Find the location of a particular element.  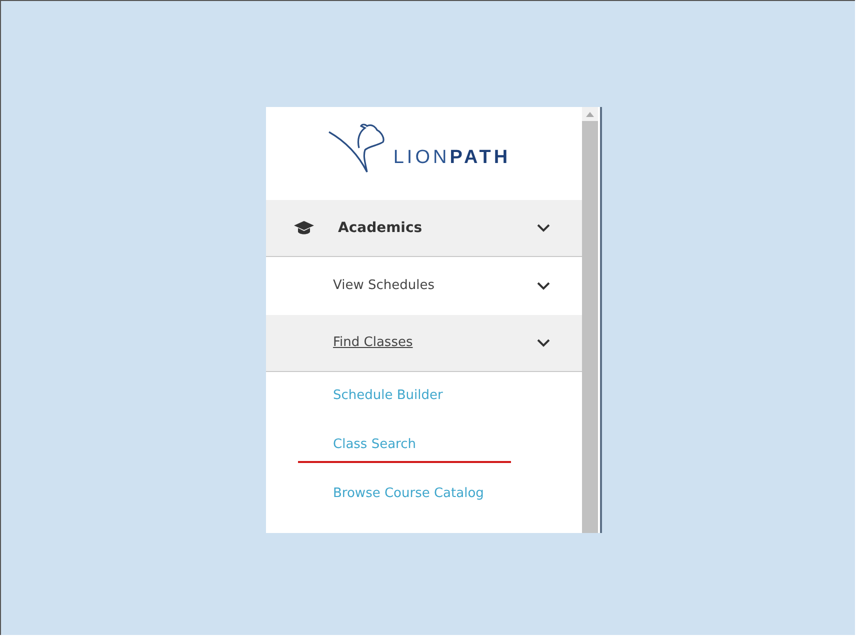

graduation-cap-icon is located at coordinates (304, 228).